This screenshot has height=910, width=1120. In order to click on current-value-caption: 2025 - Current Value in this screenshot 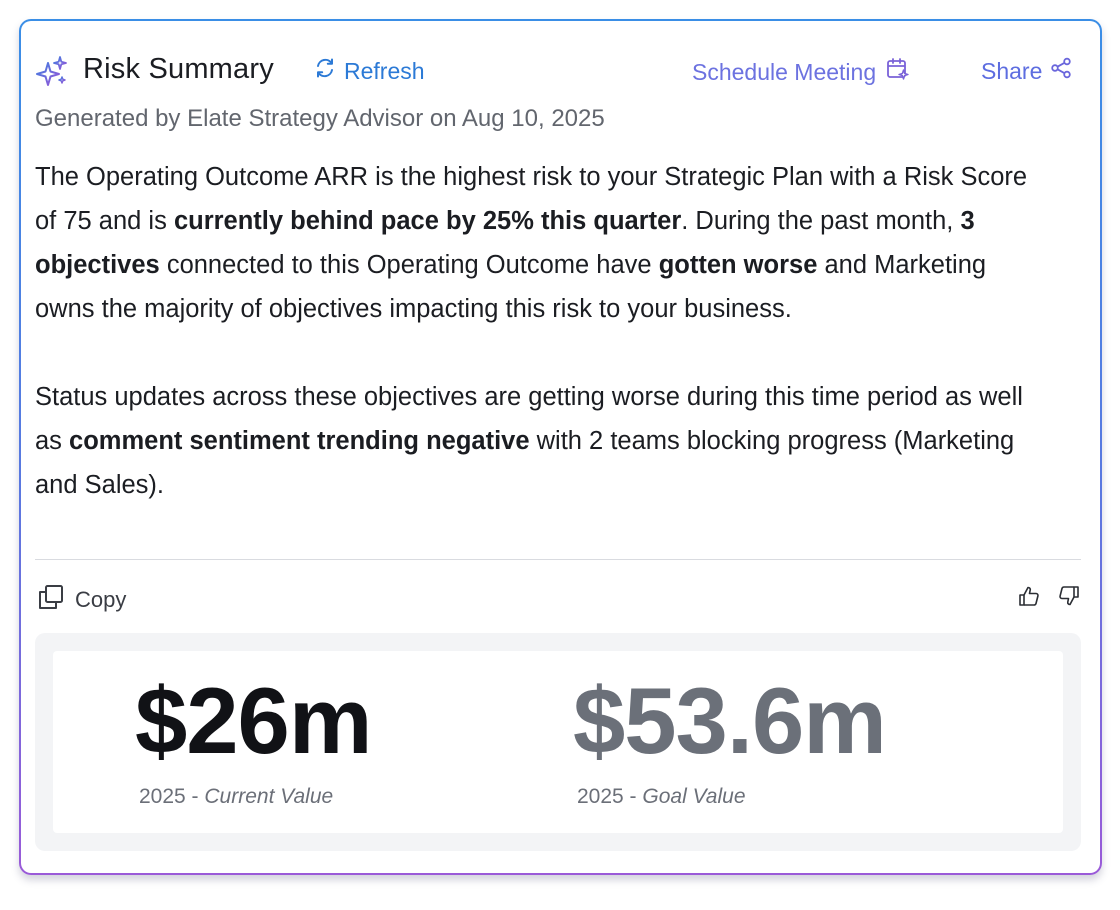, I will do `click(253, 797)`.